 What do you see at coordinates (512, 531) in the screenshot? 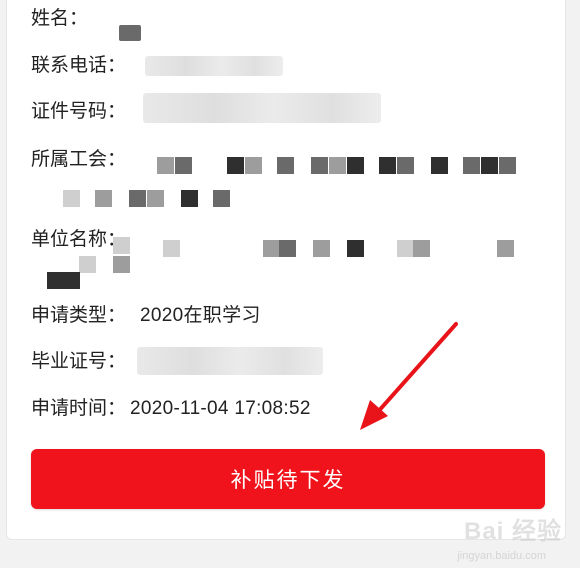
I see `watermark-brand: Bai 经验` at bounding box center [512, 531].